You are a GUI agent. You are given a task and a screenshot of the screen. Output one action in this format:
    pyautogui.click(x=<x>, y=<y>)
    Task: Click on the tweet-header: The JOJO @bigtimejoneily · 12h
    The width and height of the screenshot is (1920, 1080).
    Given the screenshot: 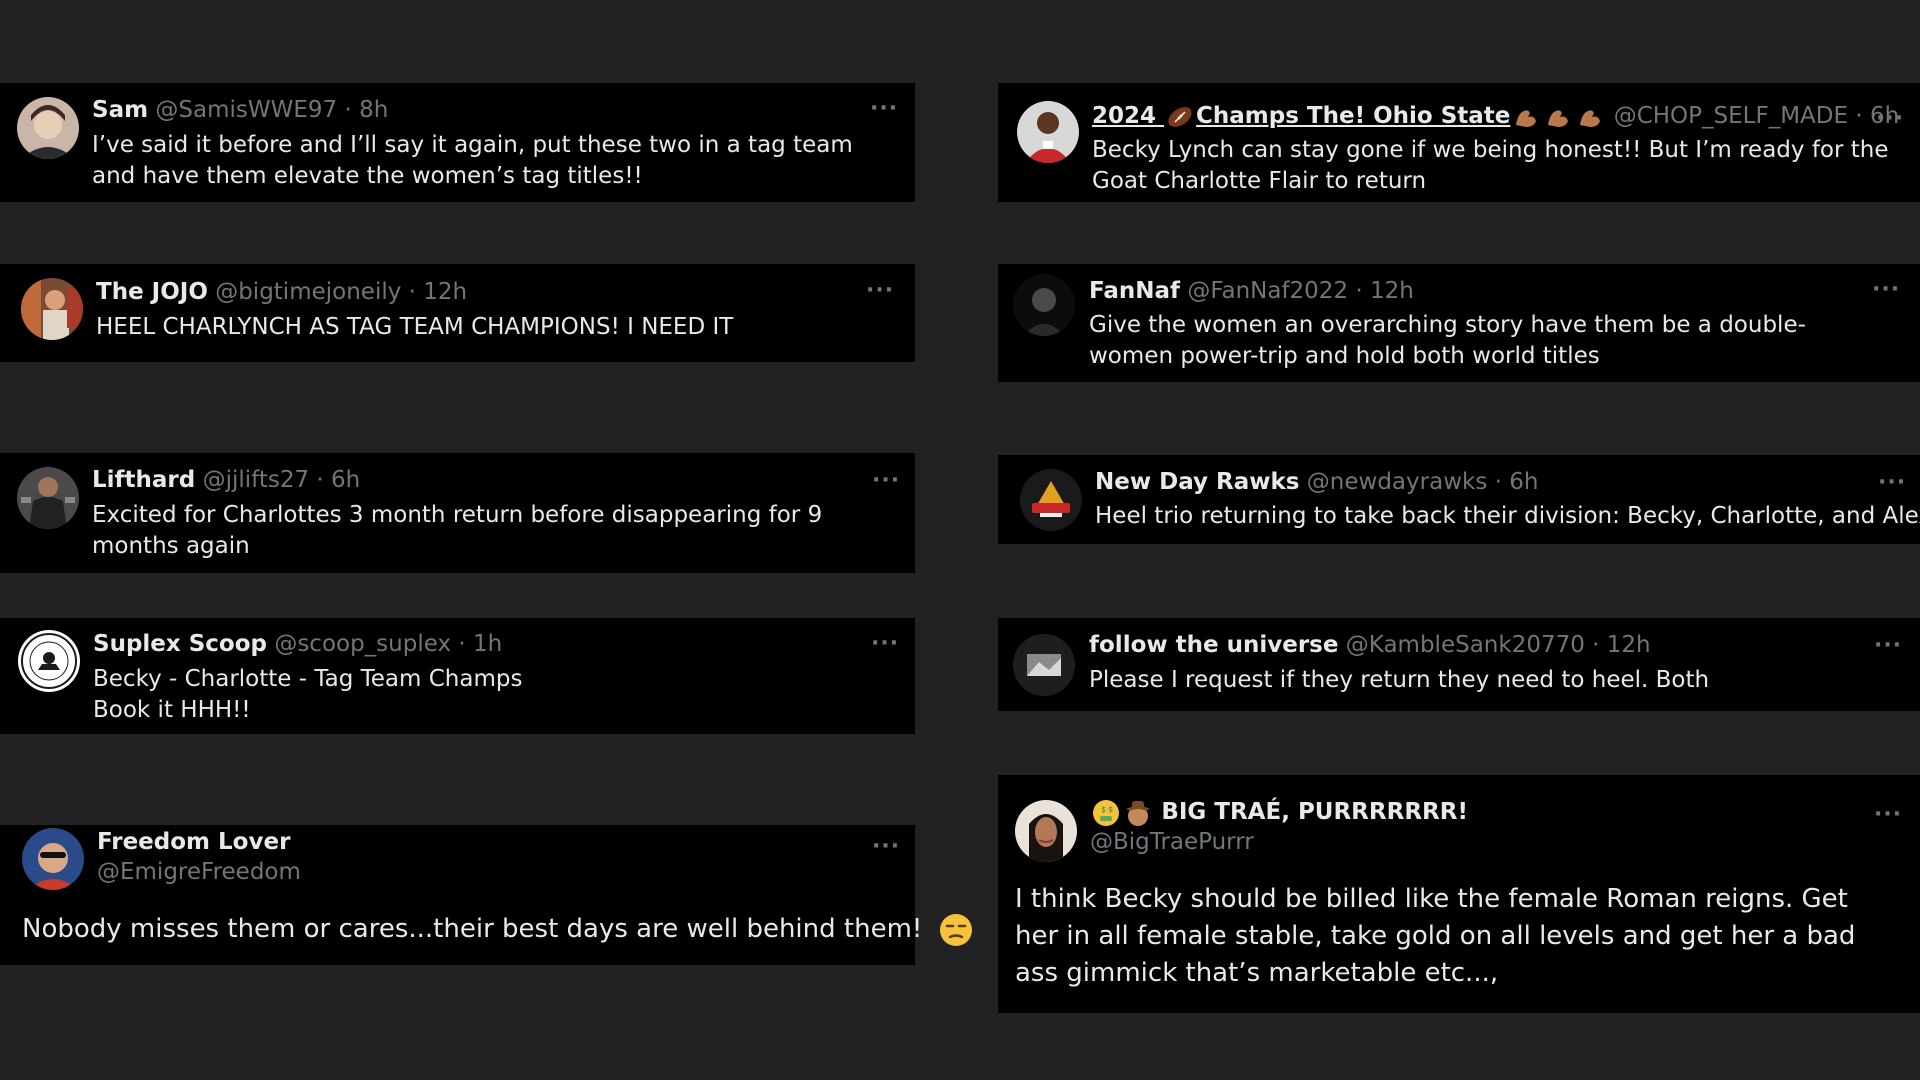 What is the action you would take?
    pyautogui.click(x=281, y=292)
    